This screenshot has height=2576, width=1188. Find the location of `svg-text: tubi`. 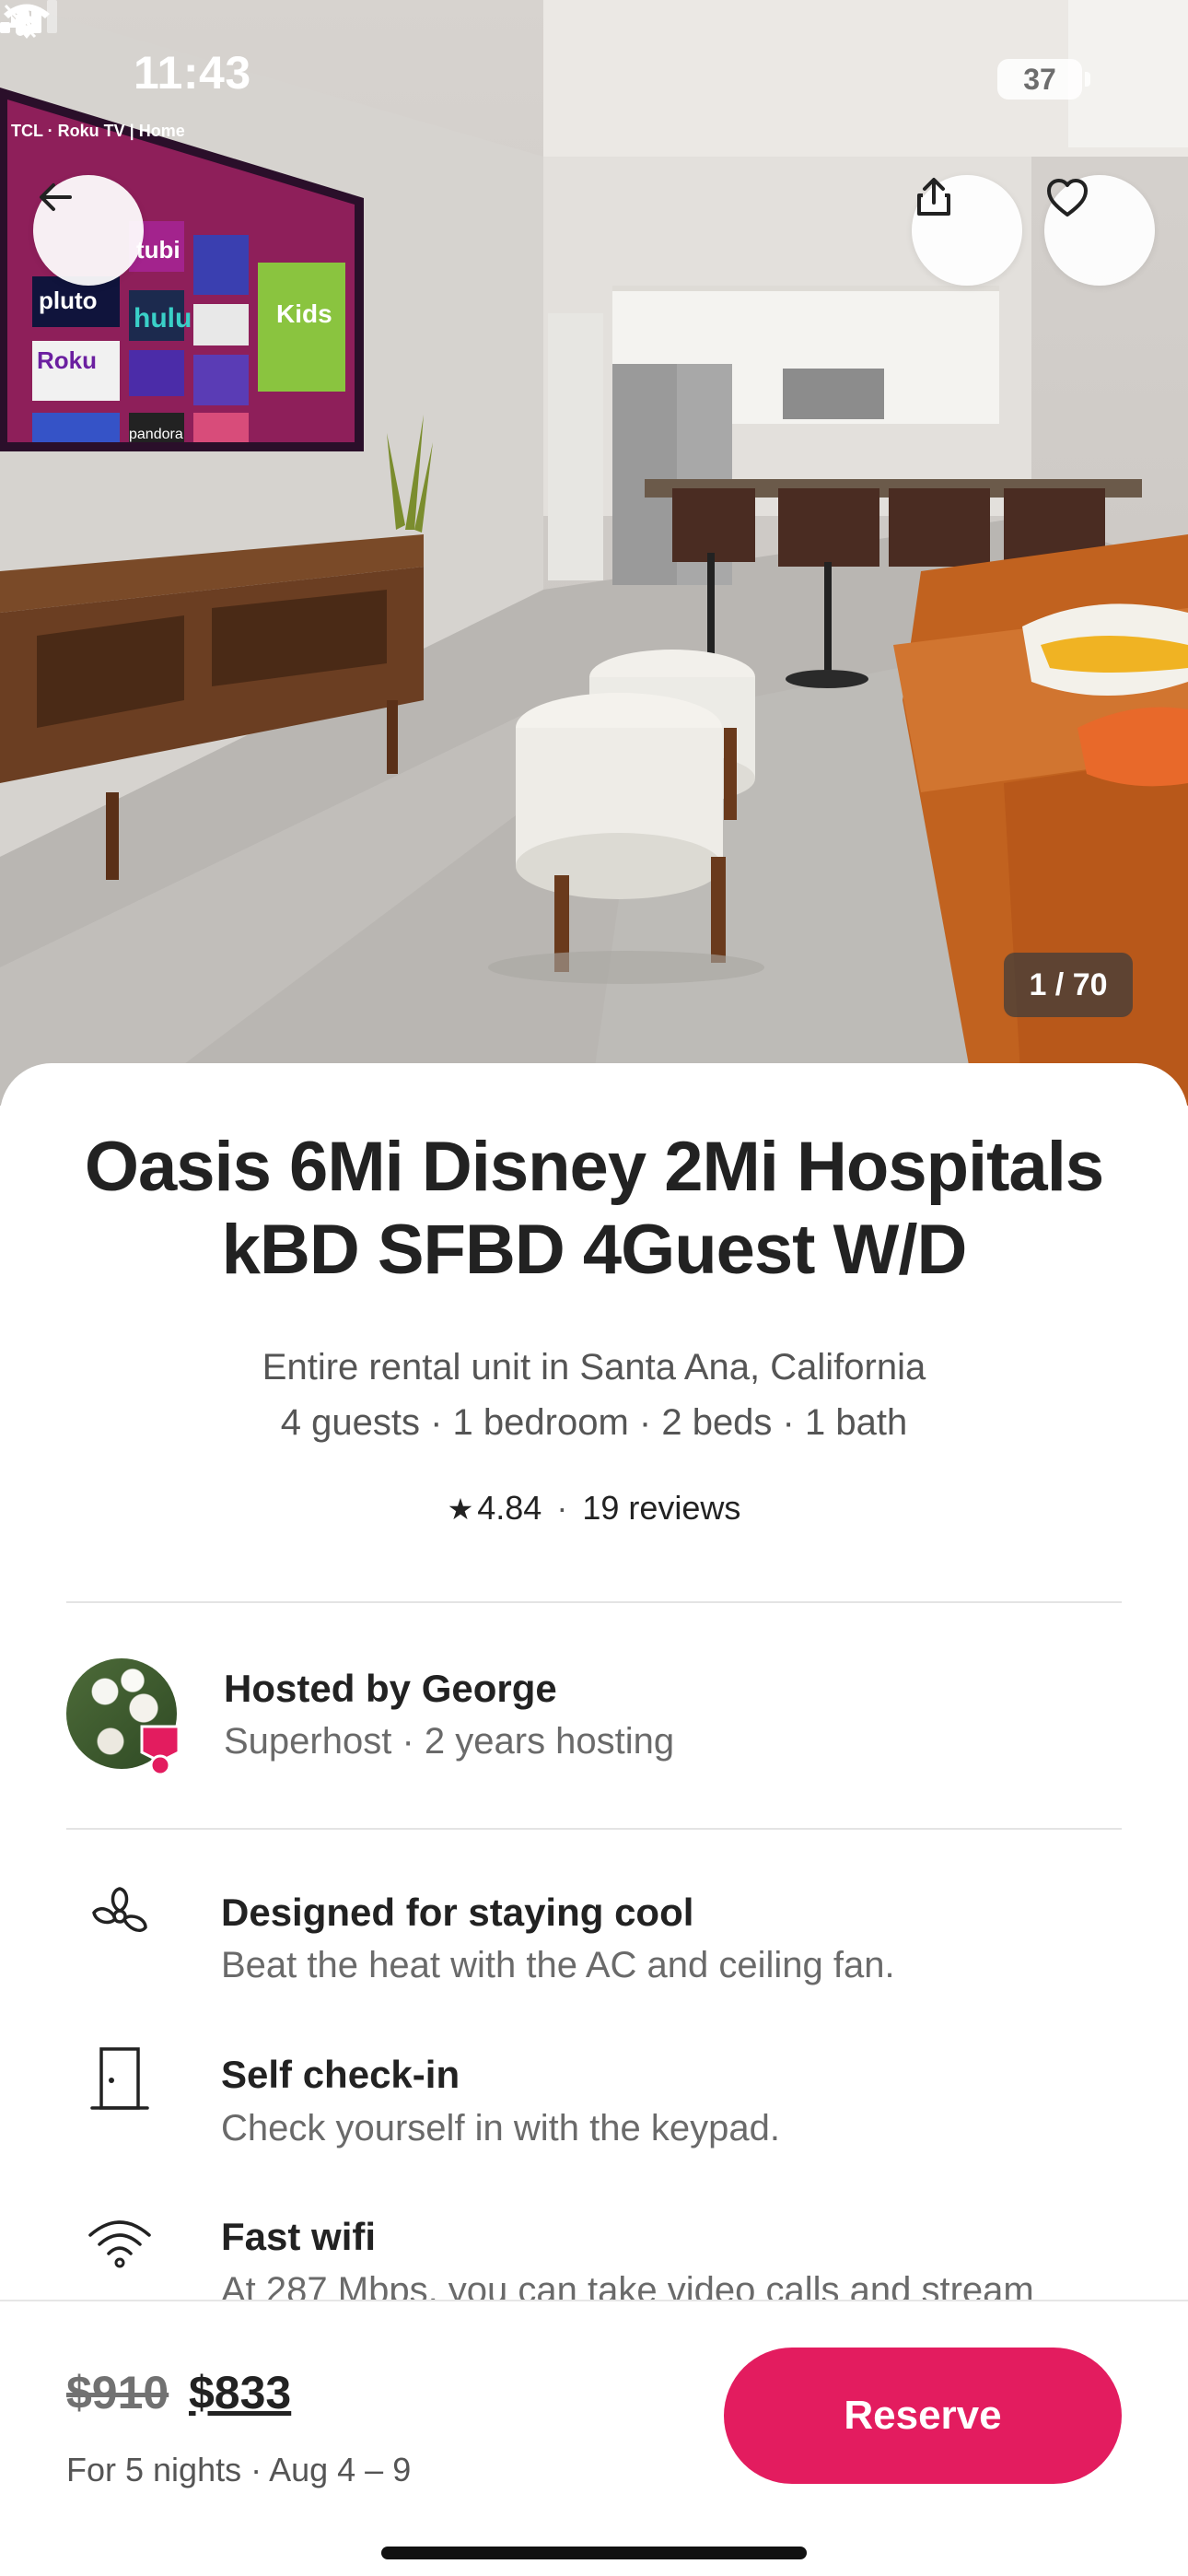

svg-text: tubi is located at coordinates (158, 249).